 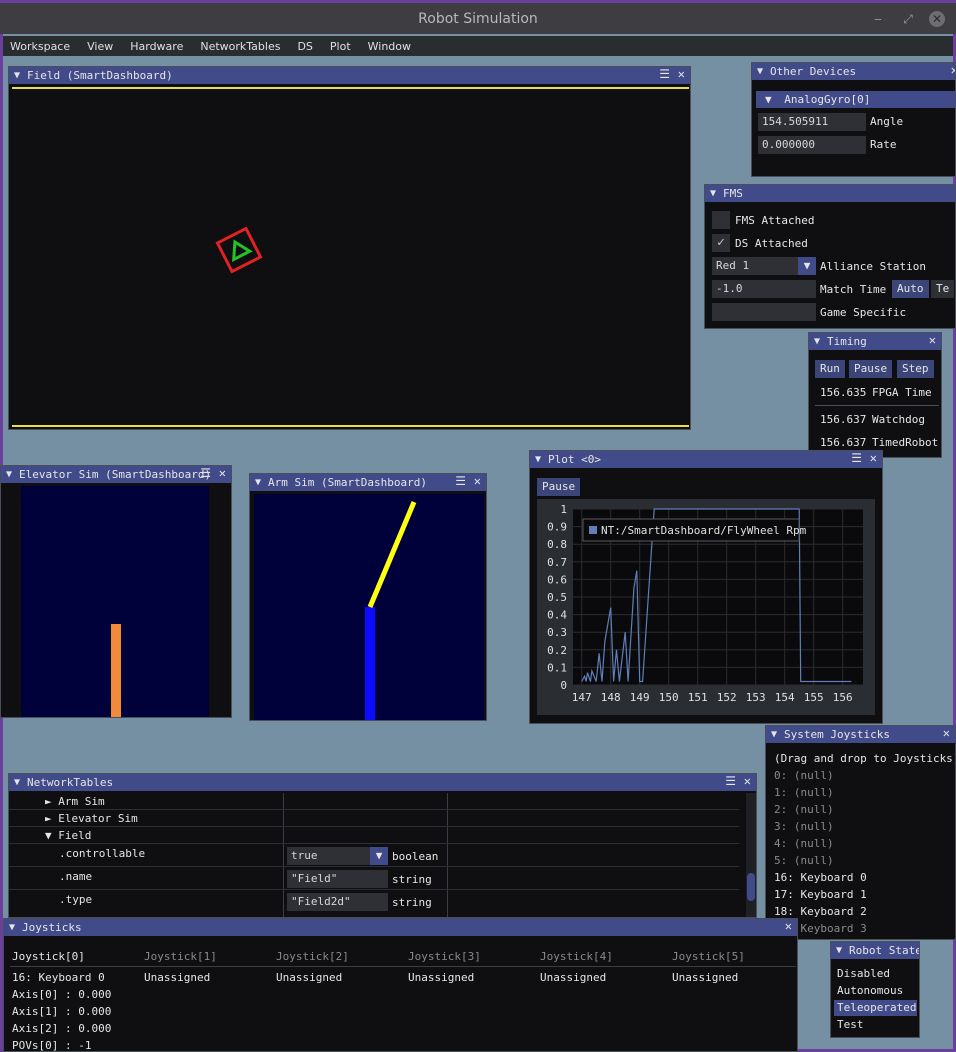 What do you see at coordinates (943, 289) in the screenshot?
I see `teleop-button: Te` at bounding box center [943, 289].